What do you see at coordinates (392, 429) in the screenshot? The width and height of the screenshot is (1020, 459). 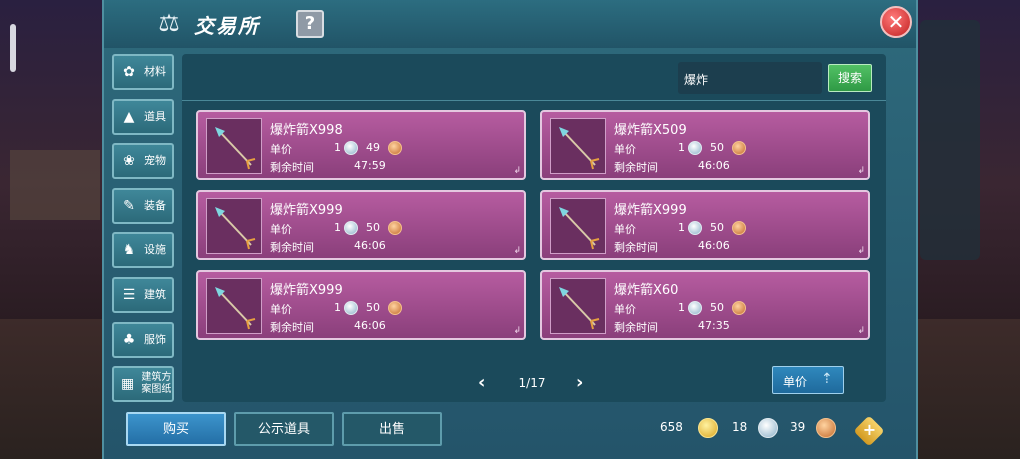 I see `sell-button: 出售` at bounding box center [392, 429].